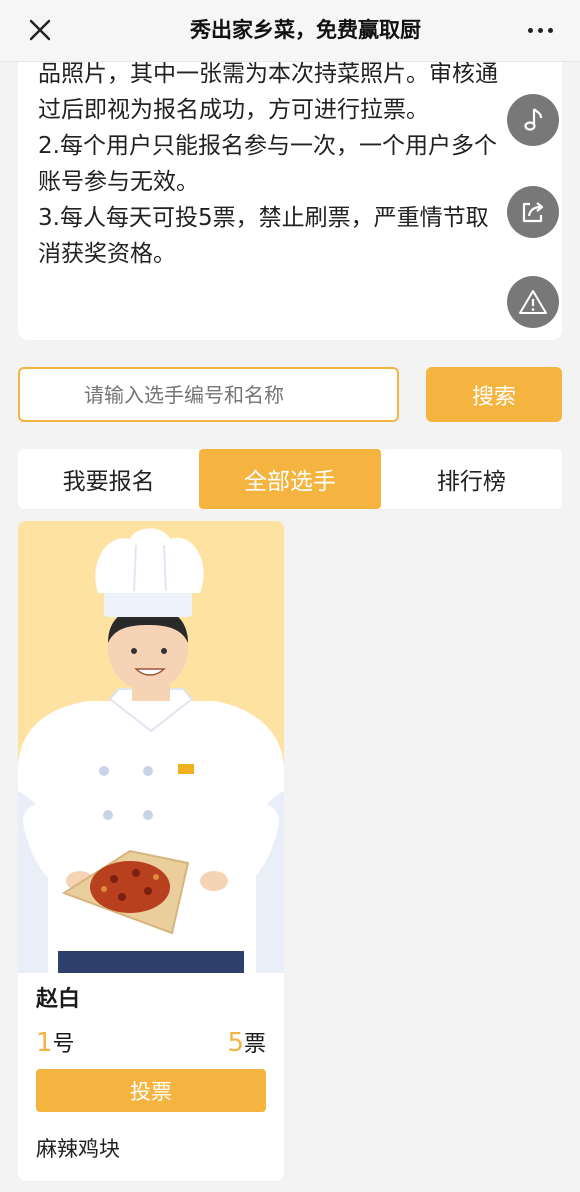  I want to click on rules-line: 过后即视为报名成功，方可进行拉票。, so click(233, 110).